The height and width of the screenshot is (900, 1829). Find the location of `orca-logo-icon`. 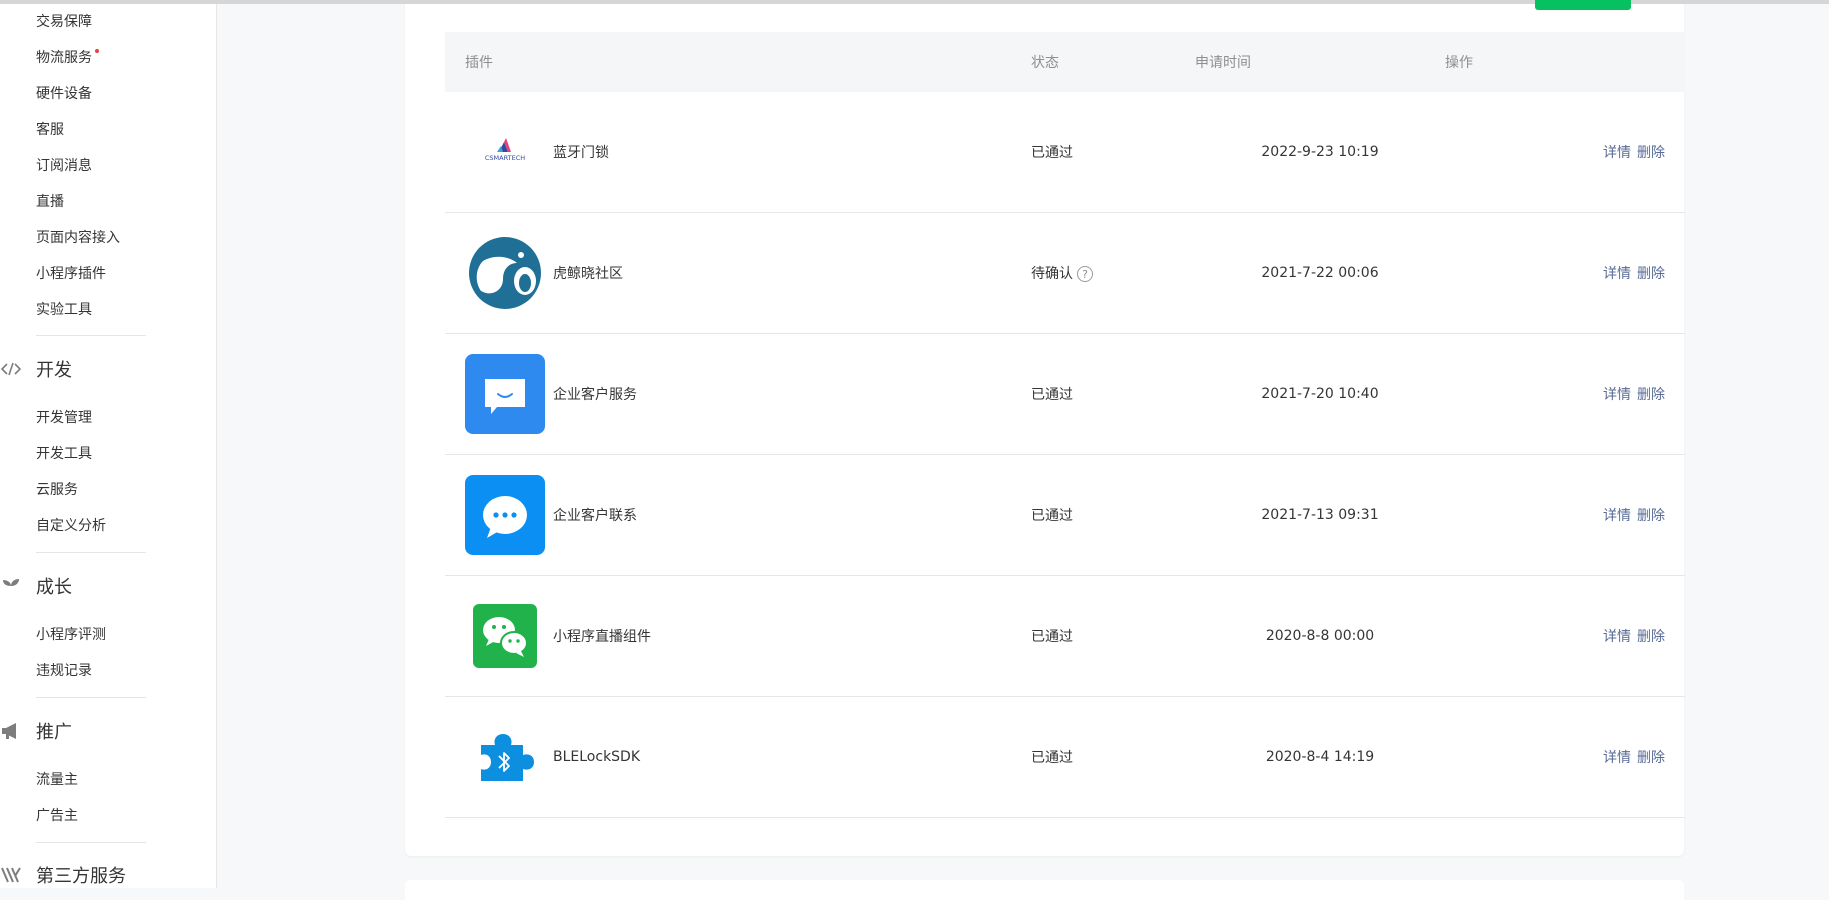

orca-logo-icon is located at coordinates (505, 273).